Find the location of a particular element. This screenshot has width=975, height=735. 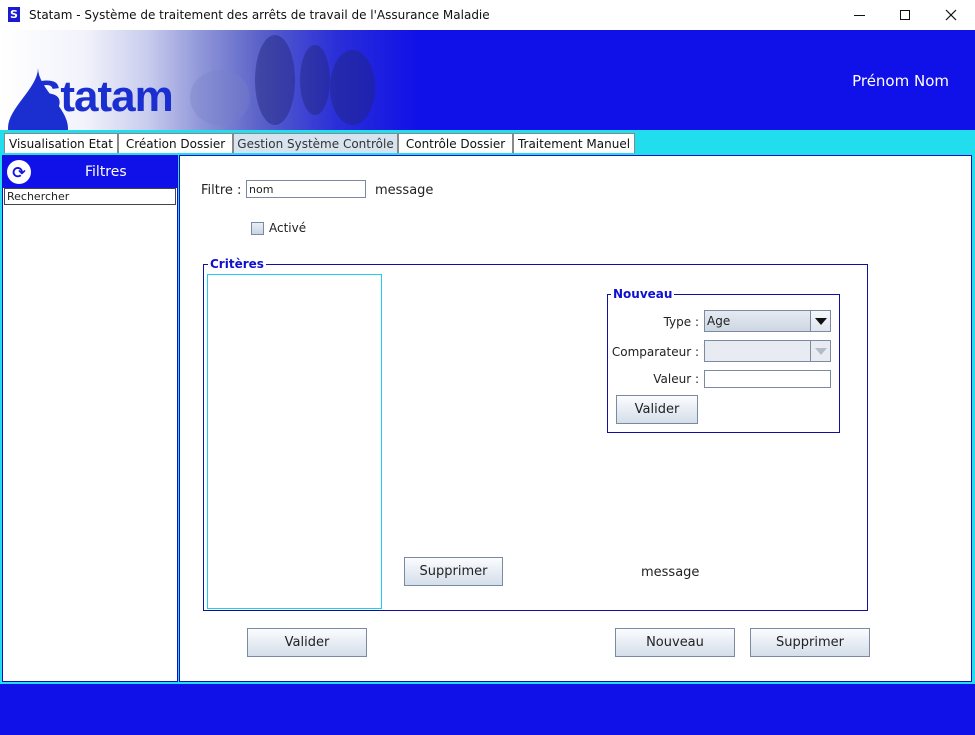

active-checkbox is located at coordinates (257, 228).